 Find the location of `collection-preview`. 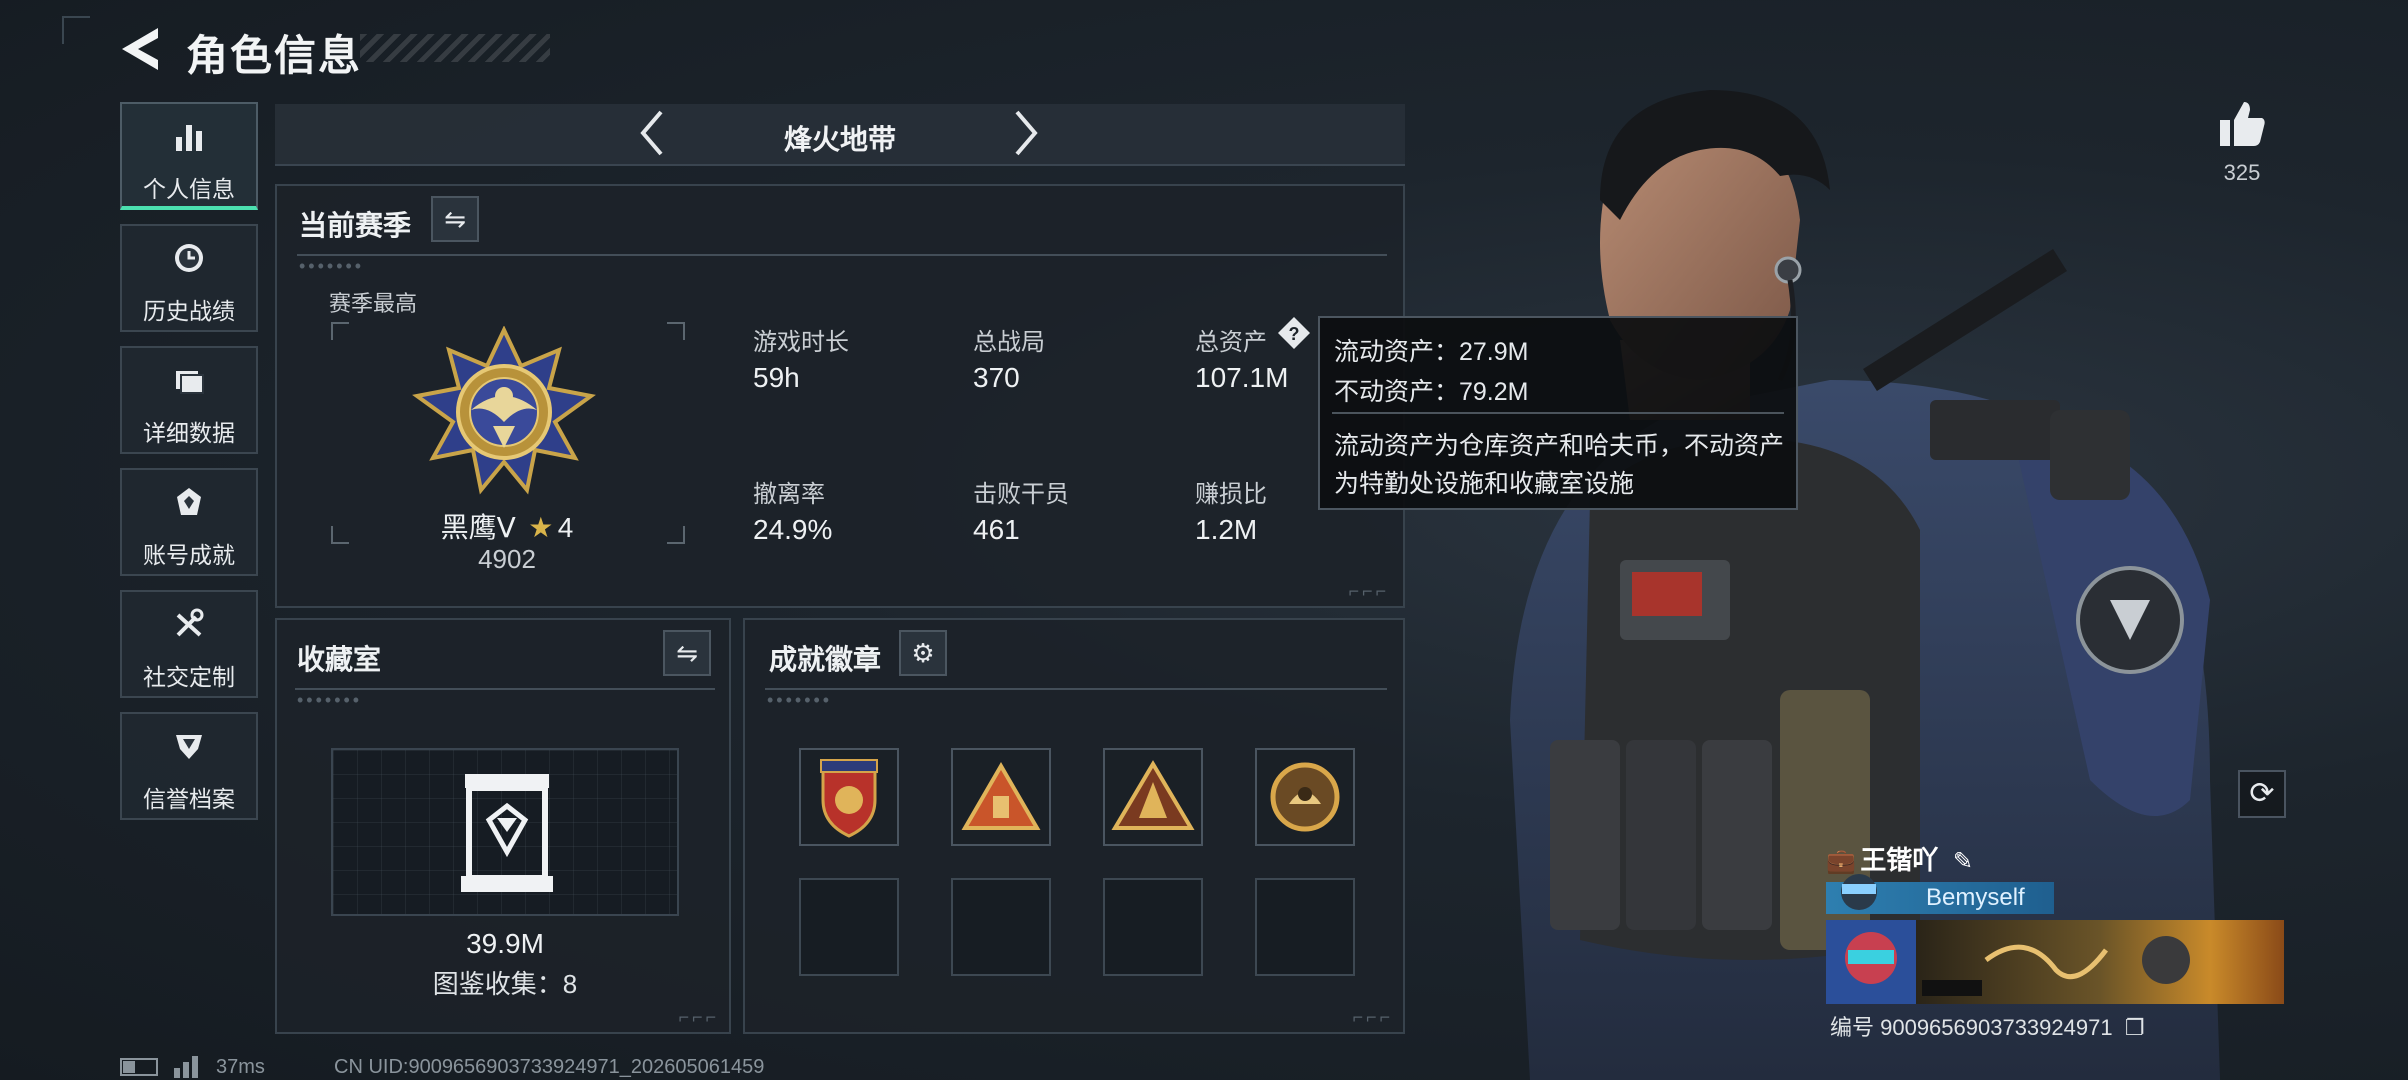

collection-preview is located at coordinates (505, 832).